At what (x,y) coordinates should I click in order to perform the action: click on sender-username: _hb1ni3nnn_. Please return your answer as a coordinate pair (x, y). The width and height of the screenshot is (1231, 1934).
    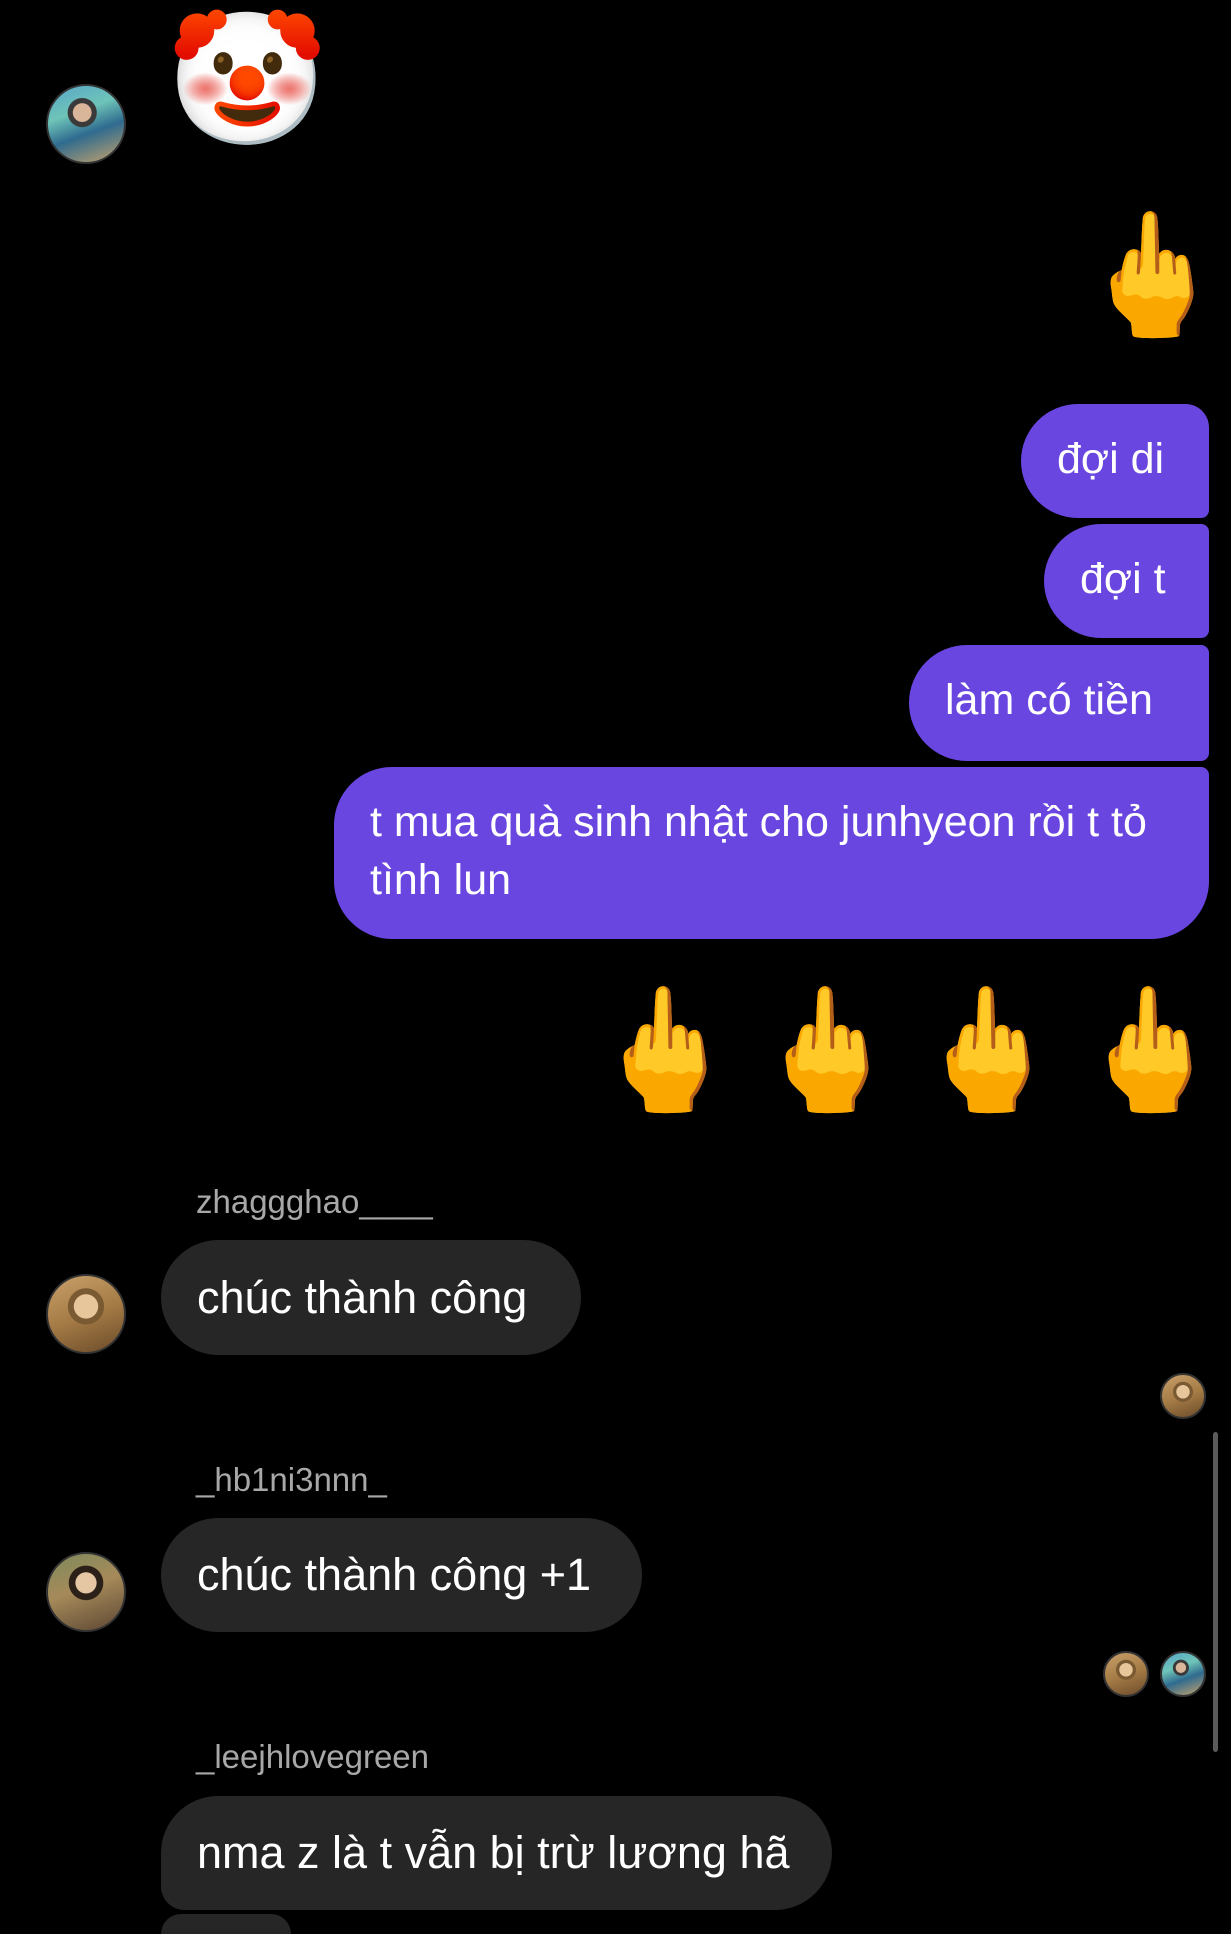
    Looking at the image, I should click on (291, 1479).